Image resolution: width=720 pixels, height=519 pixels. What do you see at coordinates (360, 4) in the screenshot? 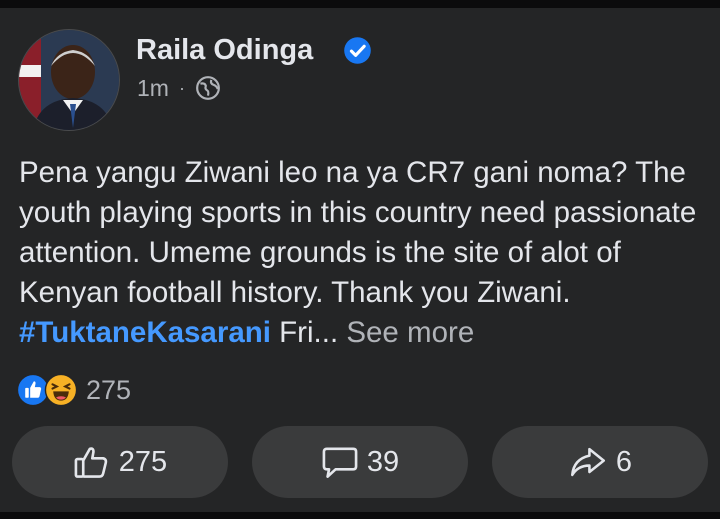
I see `top-border` at bounding box center [360, 4].